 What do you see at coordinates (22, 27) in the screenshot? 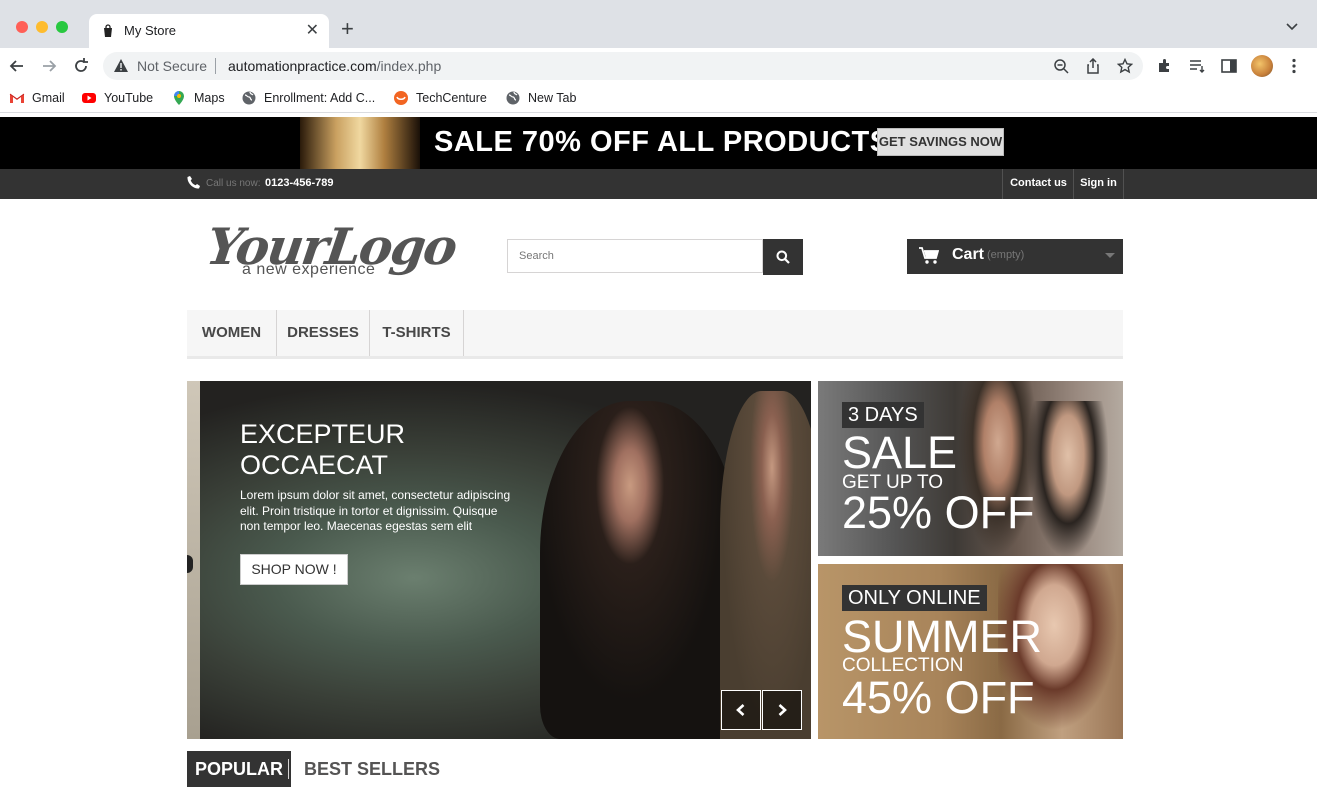
I see `close-window-button` at bounding box center [22, 27].